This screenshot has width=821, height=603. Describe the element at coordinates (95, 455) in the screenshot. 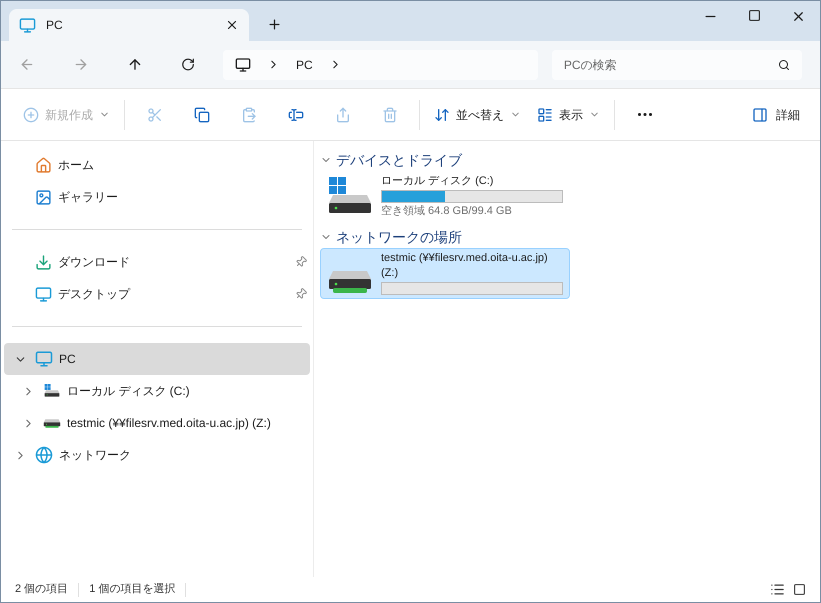

I see `nav-label: ネットワーク` at that location.